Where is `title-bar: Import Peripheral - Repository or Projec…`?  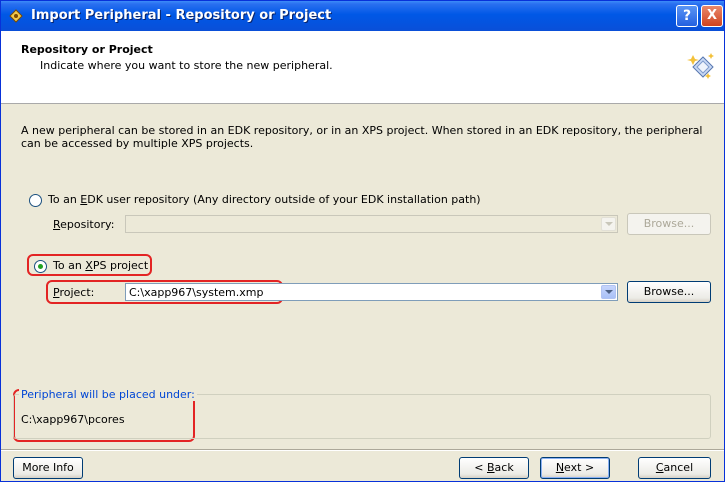
title-bar: Import Peripheral - Repository or Projec… is located at coordinates (362, 16).